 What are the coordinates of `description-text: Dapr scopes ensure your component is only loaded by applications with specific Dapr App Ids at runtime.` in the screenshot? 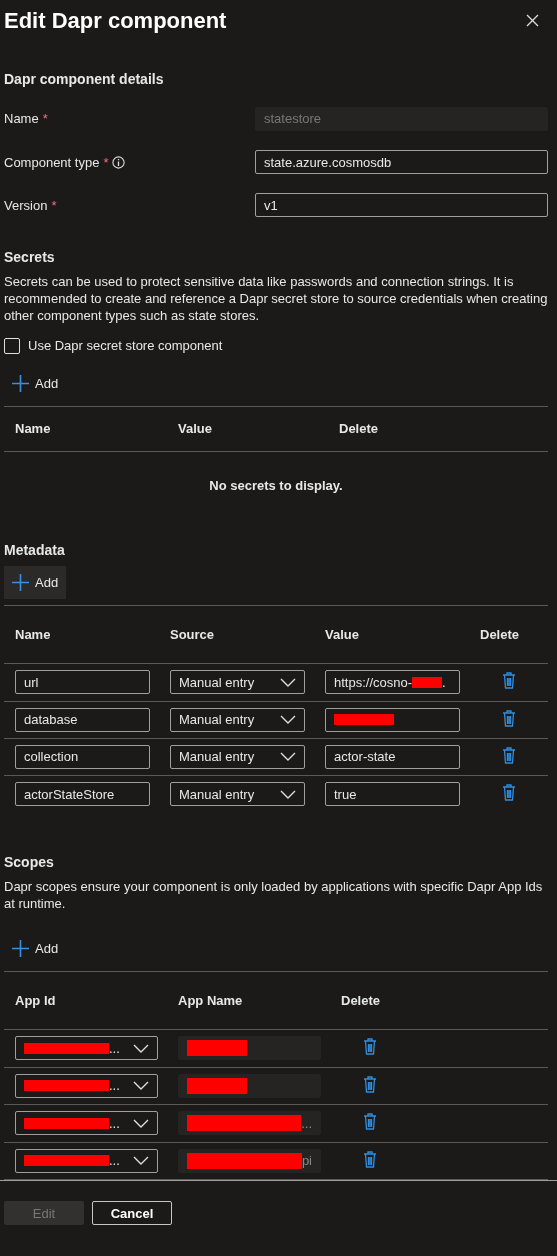 It's located at (274, 895).